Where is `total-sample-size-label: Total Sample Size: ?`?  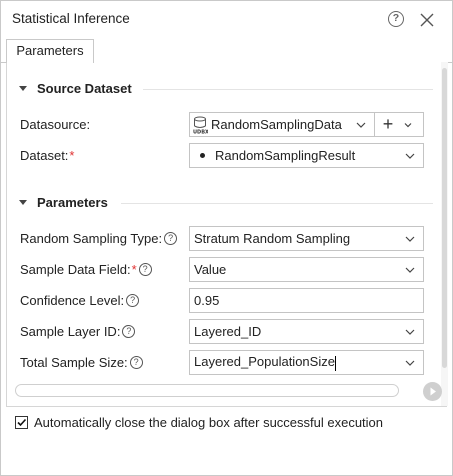 total-sample-size-label: Total Sample Size: ? is located at coordinates (81, 362).